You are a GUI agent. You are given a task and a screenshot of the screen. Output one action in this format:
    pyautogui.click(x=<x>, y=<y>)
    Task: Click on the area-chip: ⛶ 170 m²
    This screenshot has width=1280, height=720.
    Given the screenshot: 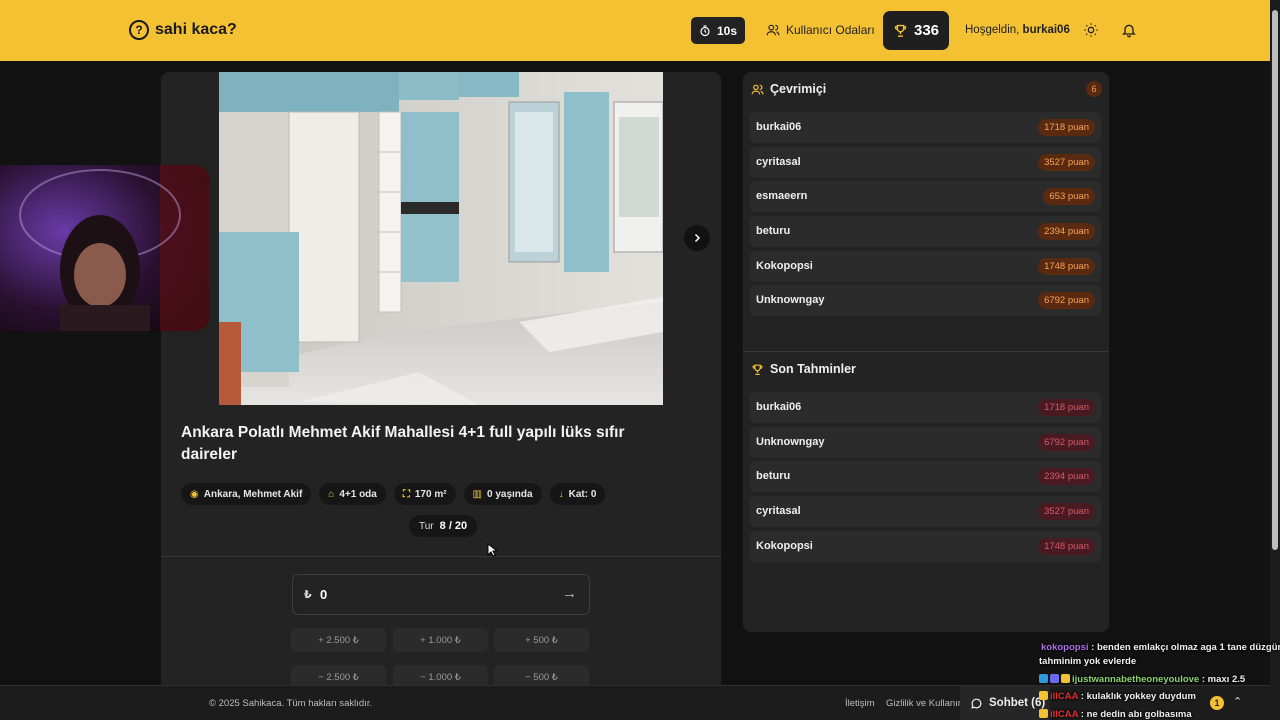 What is the action you would take?
    pyautogui.click(x=424, y=494)
    